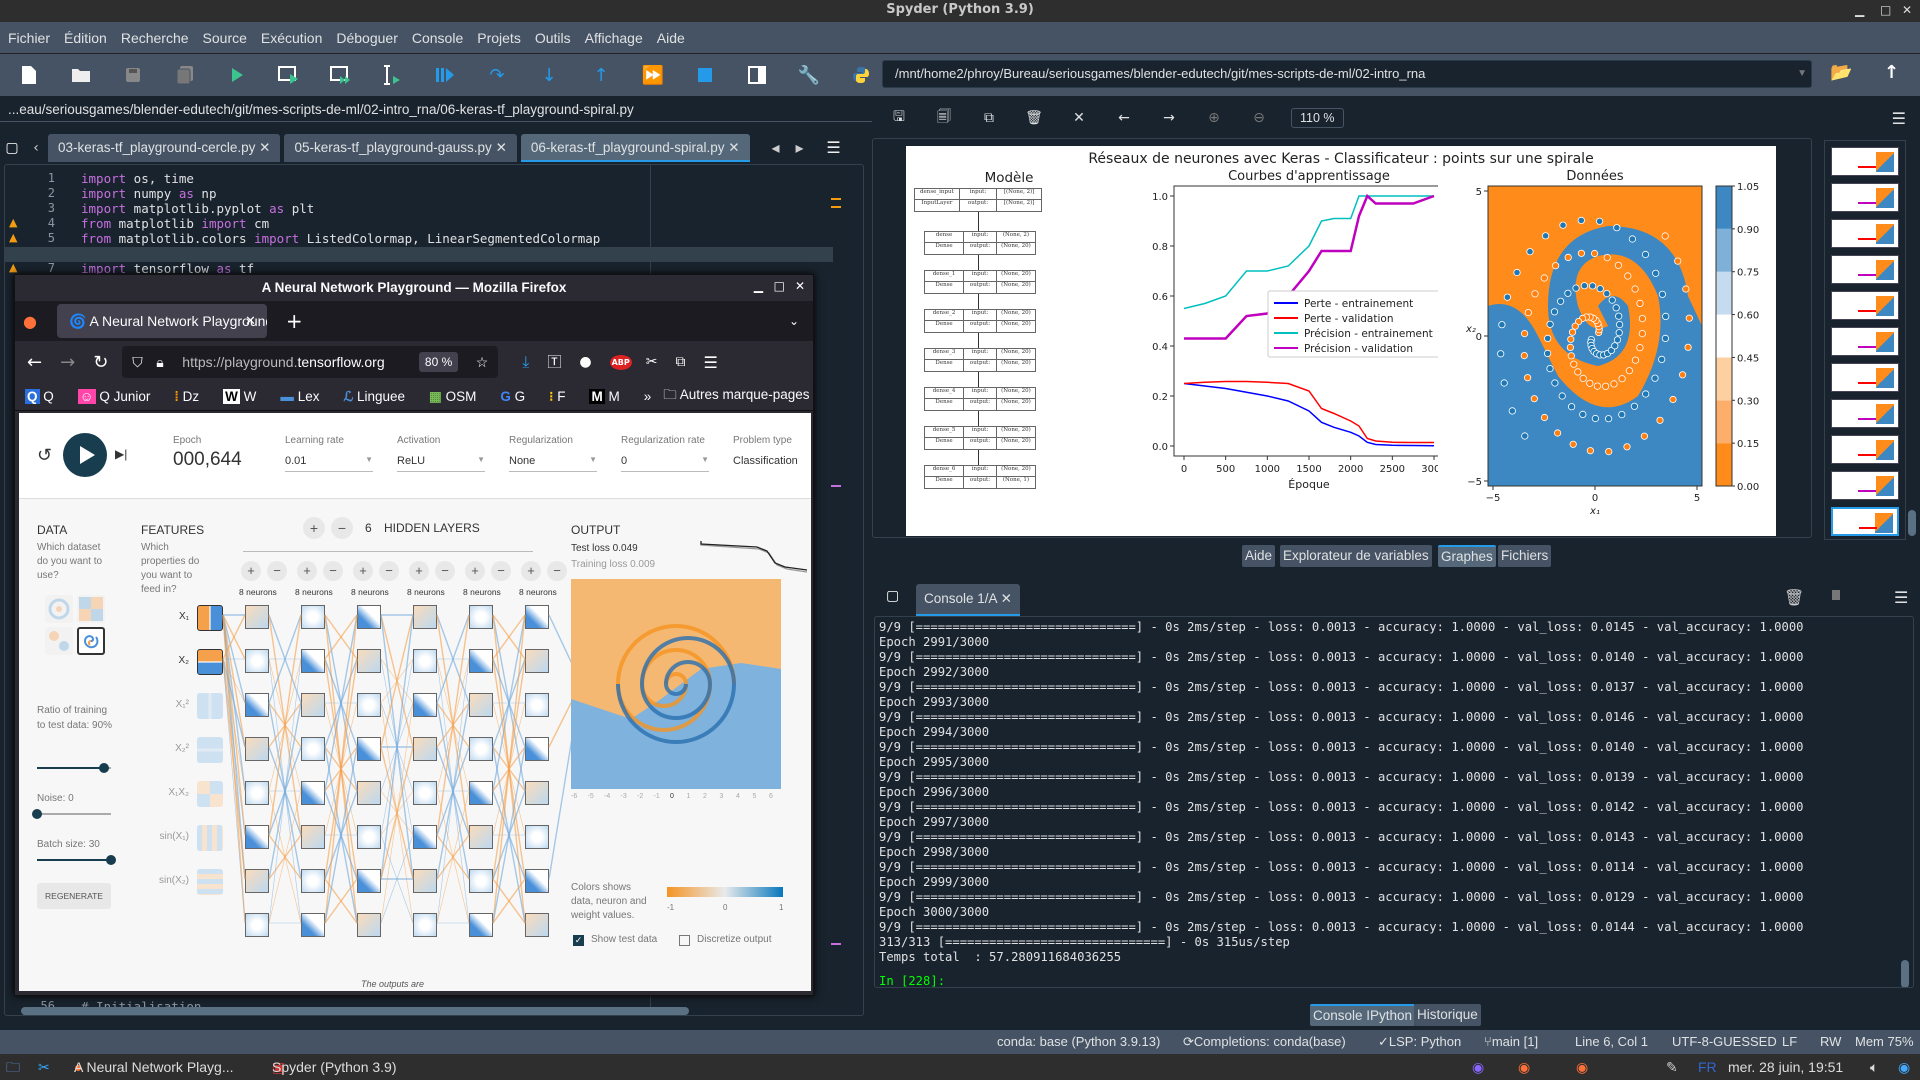 This screenshot has width=1920, height=1080. Describe the element at coordinates (800, 286) in the screenshot. I see `ff-close-button: ✕` at that location.